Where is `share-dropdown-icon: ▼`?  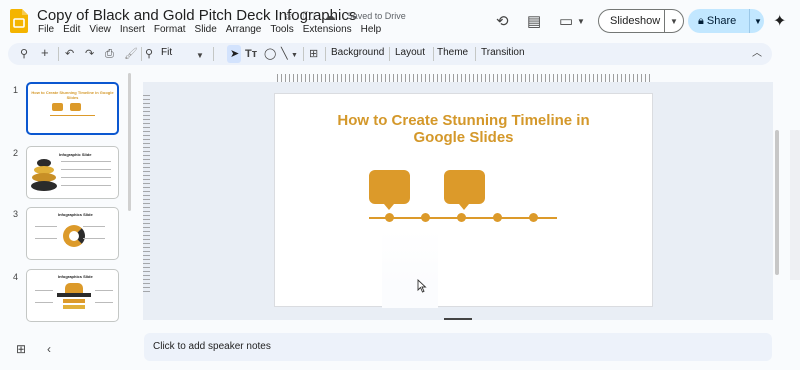
share-dropdown-icon: ▼ is located at coordinates (756, 21).